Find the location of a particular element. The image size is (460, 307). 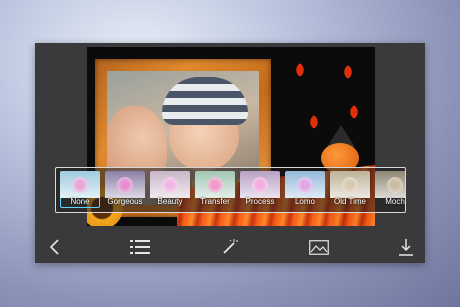

filter-option: Lomo is located at coordinates (305, 189).